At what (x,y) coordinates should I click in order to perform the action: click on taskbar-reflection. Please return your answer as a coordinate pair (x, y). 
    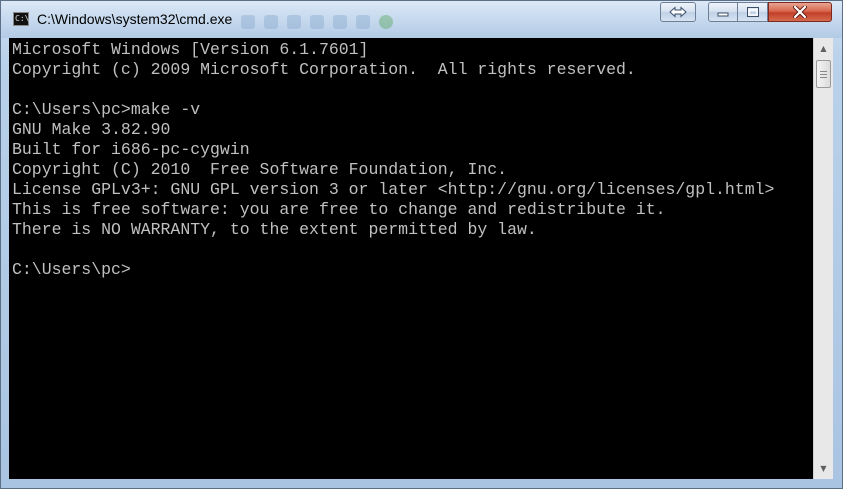
    Looking at the image, I should click on (346, 25).